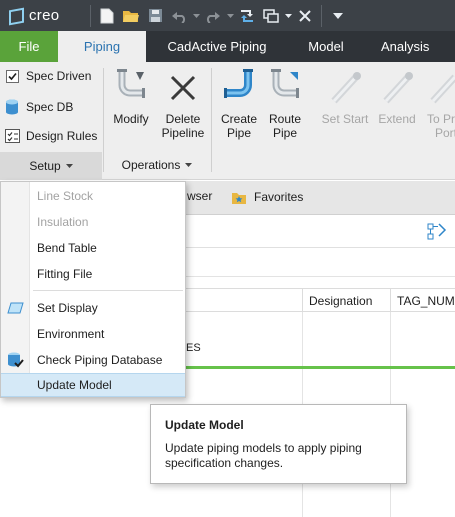 The height and width of the screenshot is (517, 455). I want to click on title-bar: creo, so click(227, 15).